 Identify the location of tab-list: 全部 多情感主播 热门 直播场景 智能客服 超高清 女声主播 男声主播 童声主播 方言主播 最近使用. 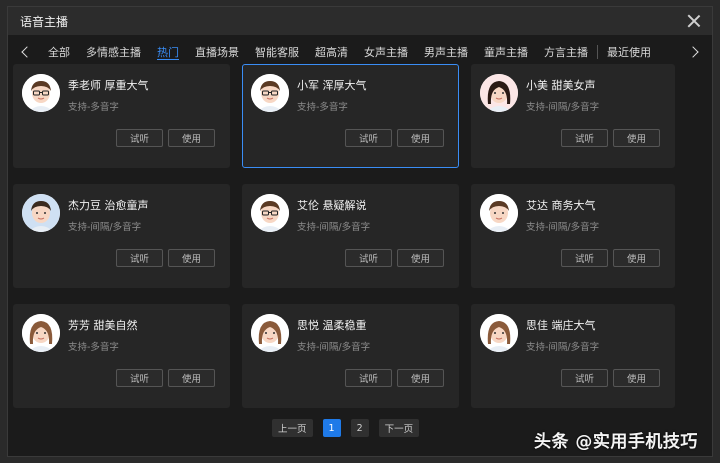
(360, 52).